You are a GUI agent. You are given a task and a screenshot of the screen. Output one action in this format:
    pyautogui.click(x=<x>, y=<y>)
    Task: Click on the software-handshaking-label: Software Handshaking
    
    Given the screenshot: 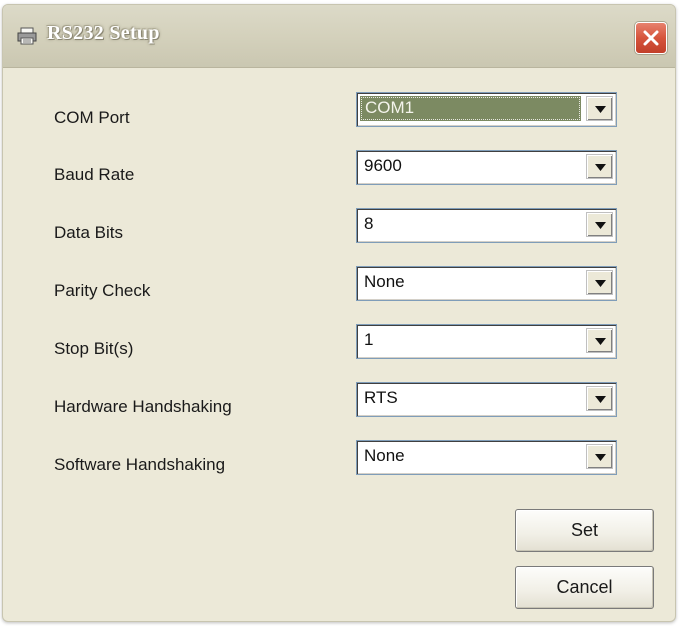 What is the action you would take?
    pyautogui.click(x=140, y=464)
    